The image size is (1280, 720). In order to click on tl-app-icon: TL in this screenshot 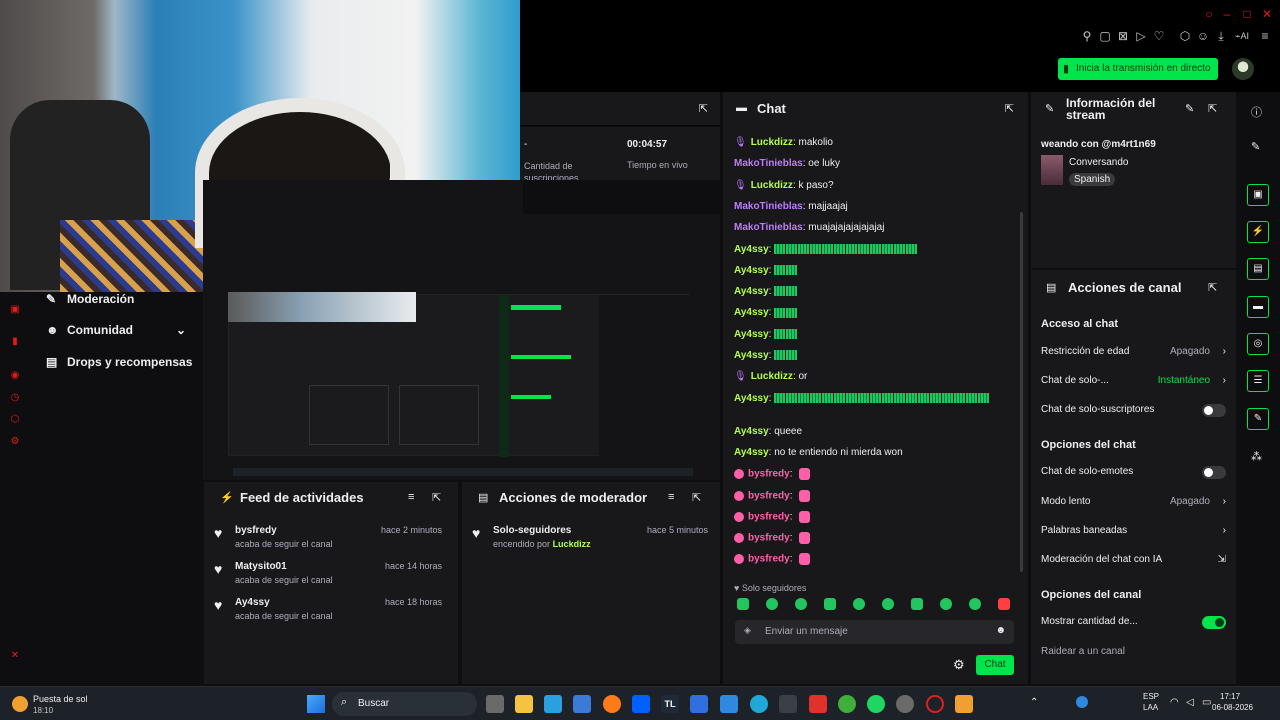, I will do `click(670, 704)`.